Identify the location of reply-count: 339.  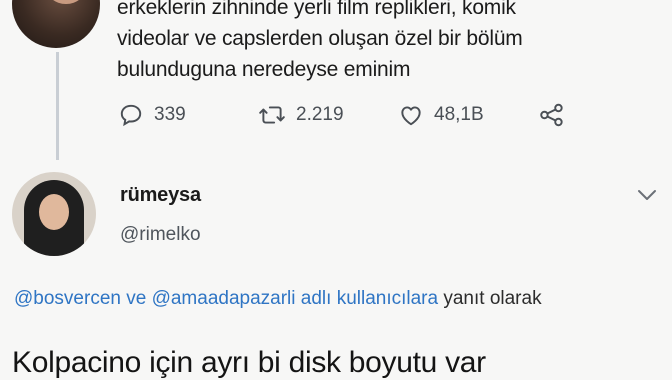
(170, 114).